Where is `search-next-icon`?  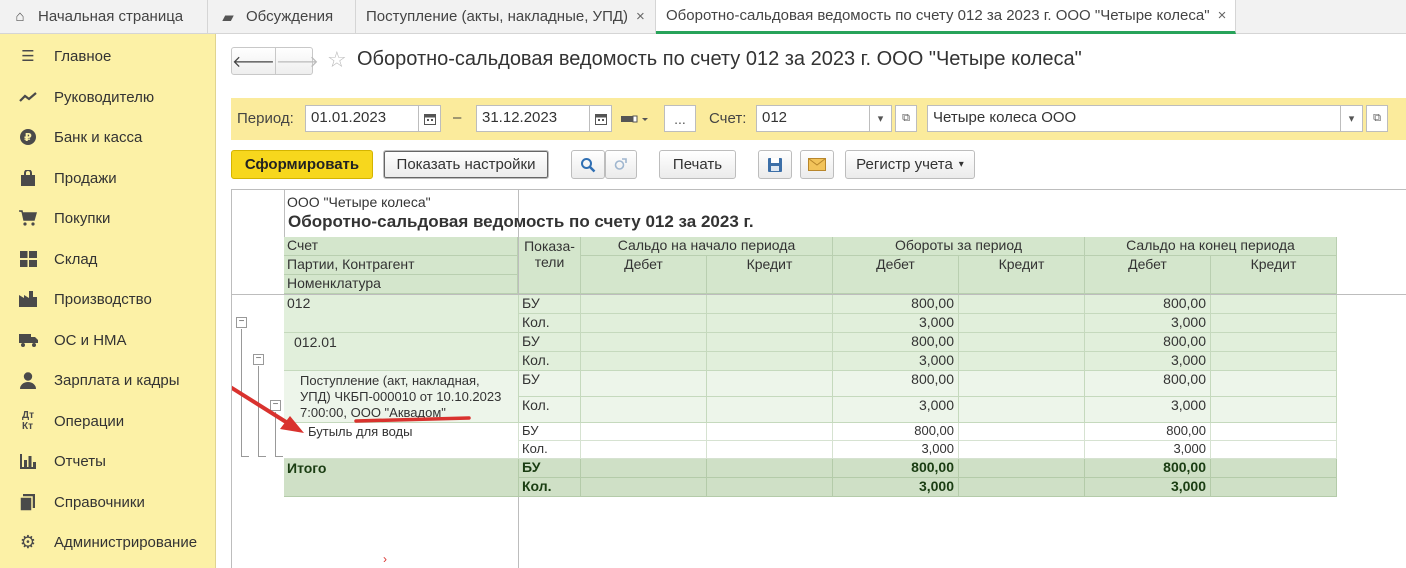
search-next-icon is located at coordinates (621, 164).